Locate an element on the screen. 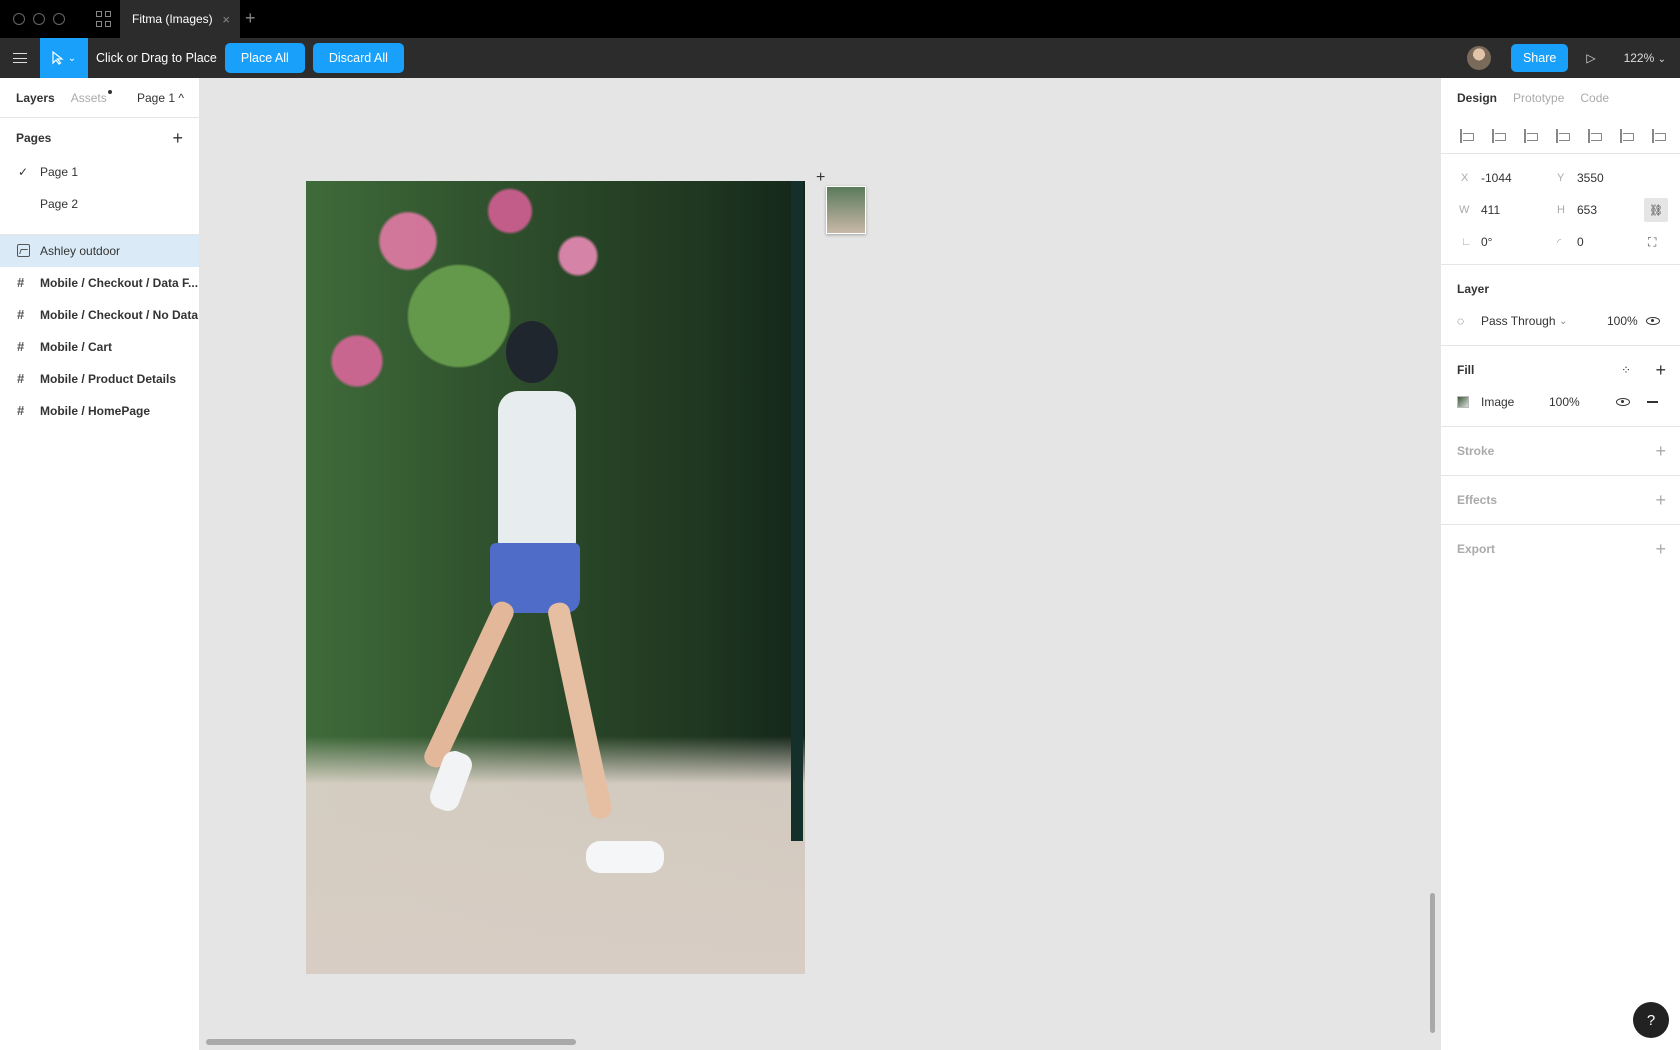 The width and height of the screenshot is (1680, 1050). maximize-window-button is located at coordinates (59, 19).